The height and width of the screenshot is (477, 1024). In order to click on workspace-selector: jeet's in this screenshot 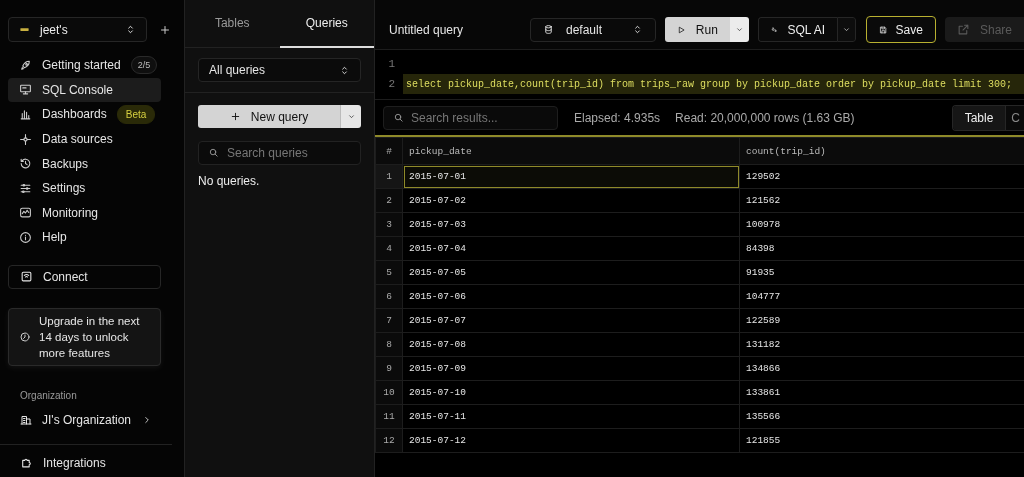, I will do `click(77, 29)`.